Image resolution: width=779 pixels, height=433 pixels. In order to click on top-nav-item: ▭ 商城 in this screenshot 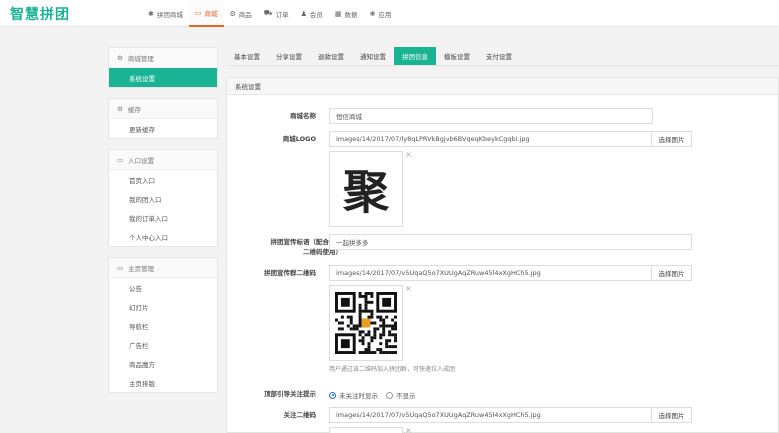, I will do `click(206, 13)`.